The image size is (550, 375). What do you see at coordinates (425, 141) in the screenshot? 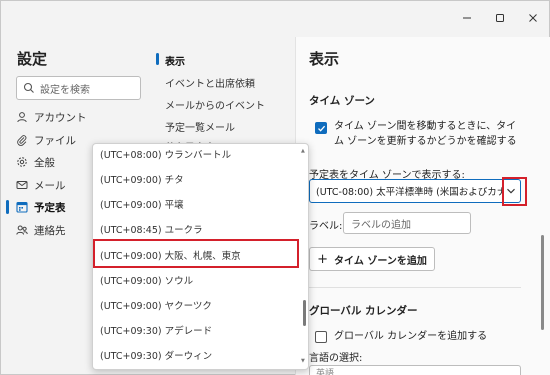
I see `timezone-prompt-label-line2: ム ゾーンを更新するかどうかを確認する` at bounding box center [425, 141].